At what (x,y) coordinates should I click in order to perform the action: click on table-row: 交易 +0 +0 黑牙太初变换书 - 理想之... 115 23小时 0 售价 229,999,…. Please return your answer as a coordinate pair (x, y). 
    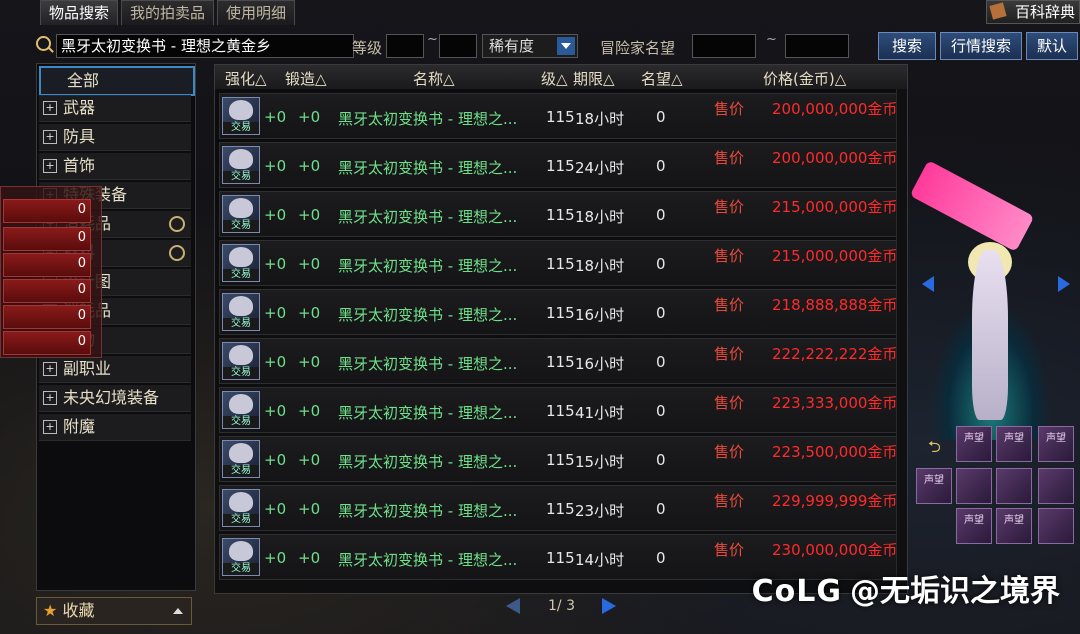
    Looking at the image, I should click on (563, 508).